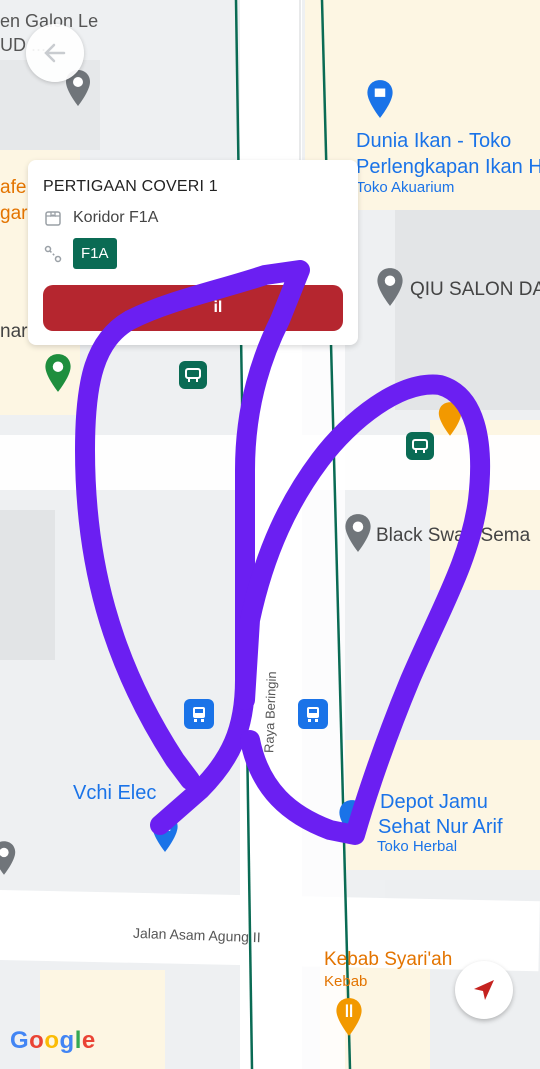 This screenshot has width=540, height=1069. Describe the element at coordinates (270, 712) in the screenshot. I see `road-label-raya-beringin: Raya Beringin` at that location.